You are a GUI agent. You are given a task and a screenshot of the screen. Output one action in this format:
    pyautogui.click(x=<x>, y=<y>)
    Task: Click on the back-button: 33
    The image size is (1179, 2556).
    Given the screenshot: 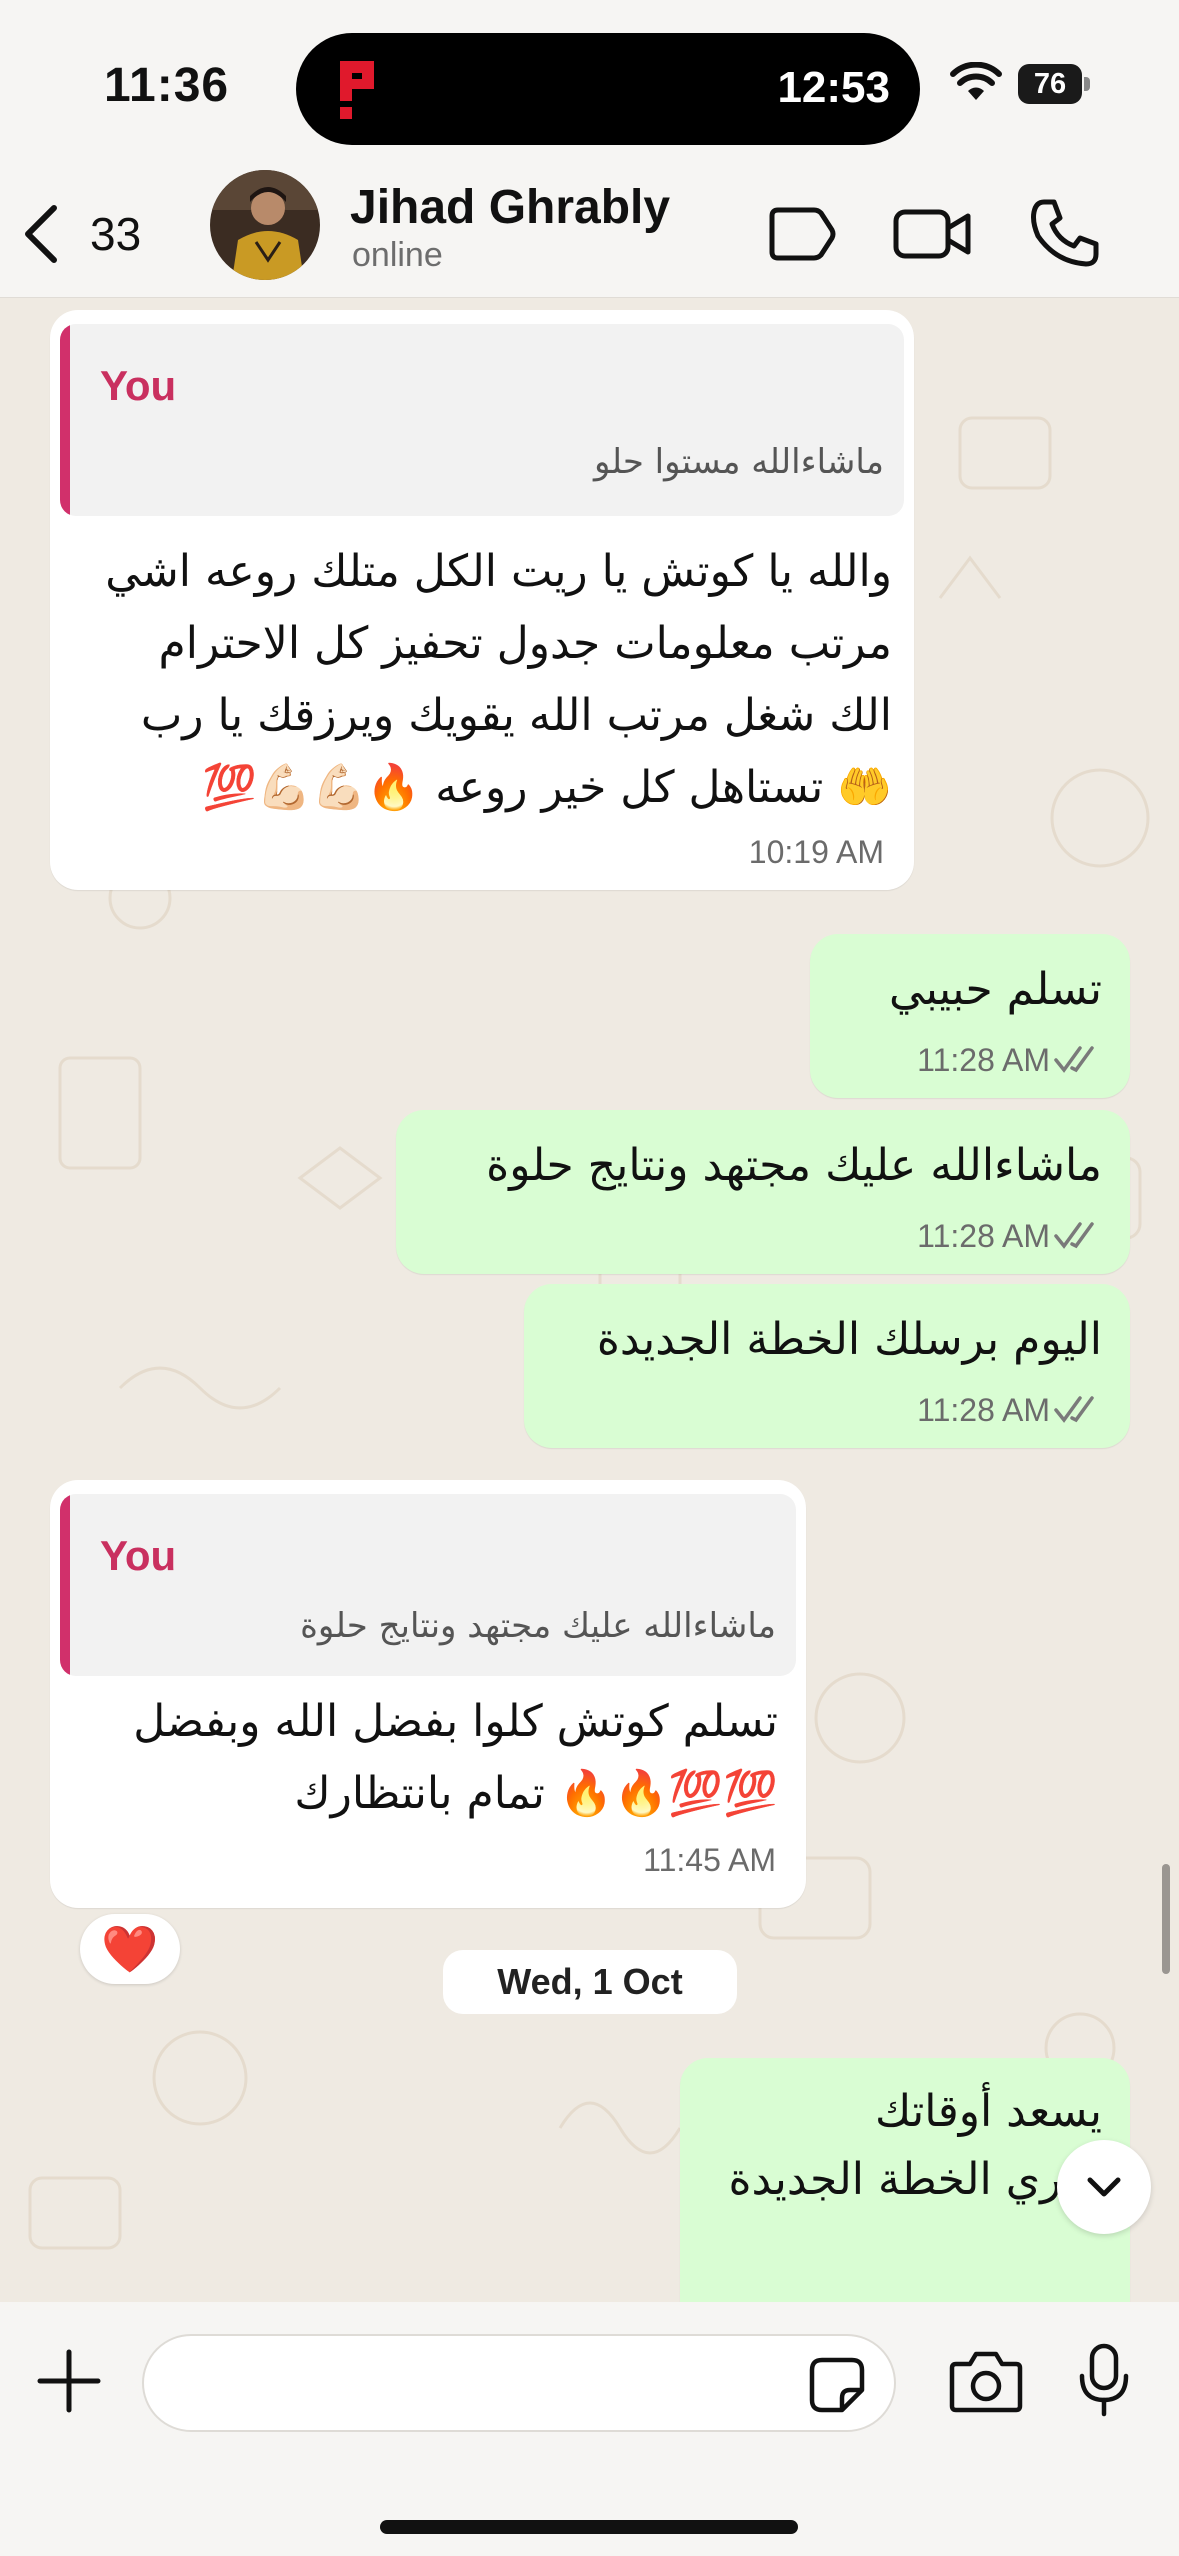 What is the action you would take?
    pyautogui.click(x=90, y=234)
    